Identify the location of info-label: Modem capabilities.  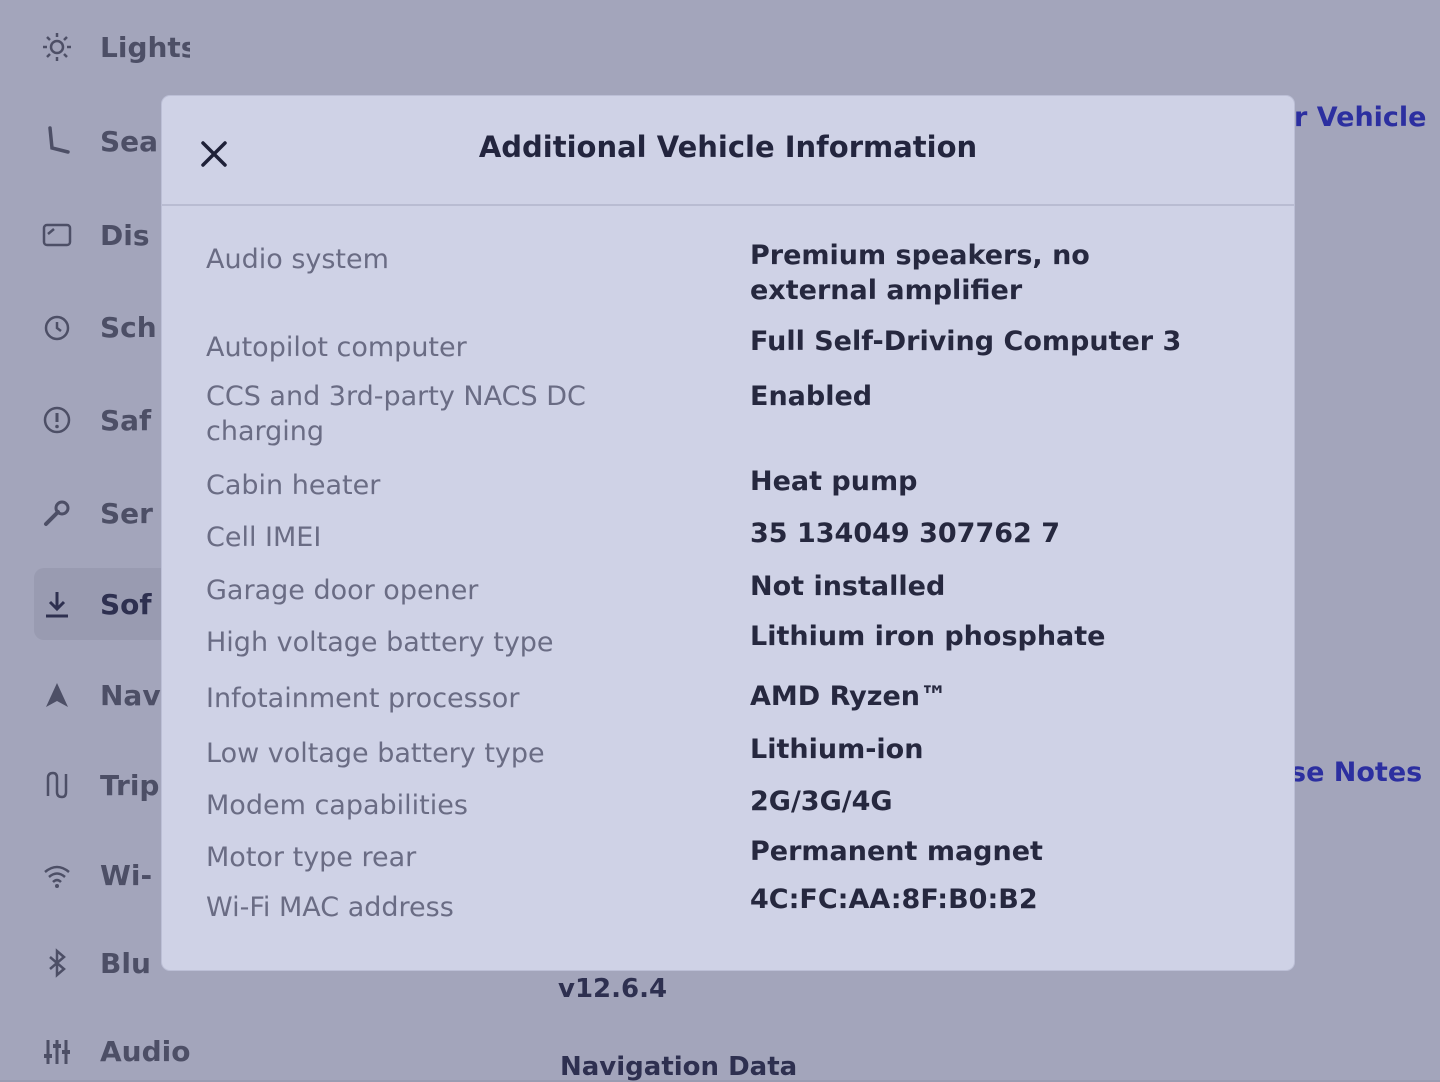
(337, 805).